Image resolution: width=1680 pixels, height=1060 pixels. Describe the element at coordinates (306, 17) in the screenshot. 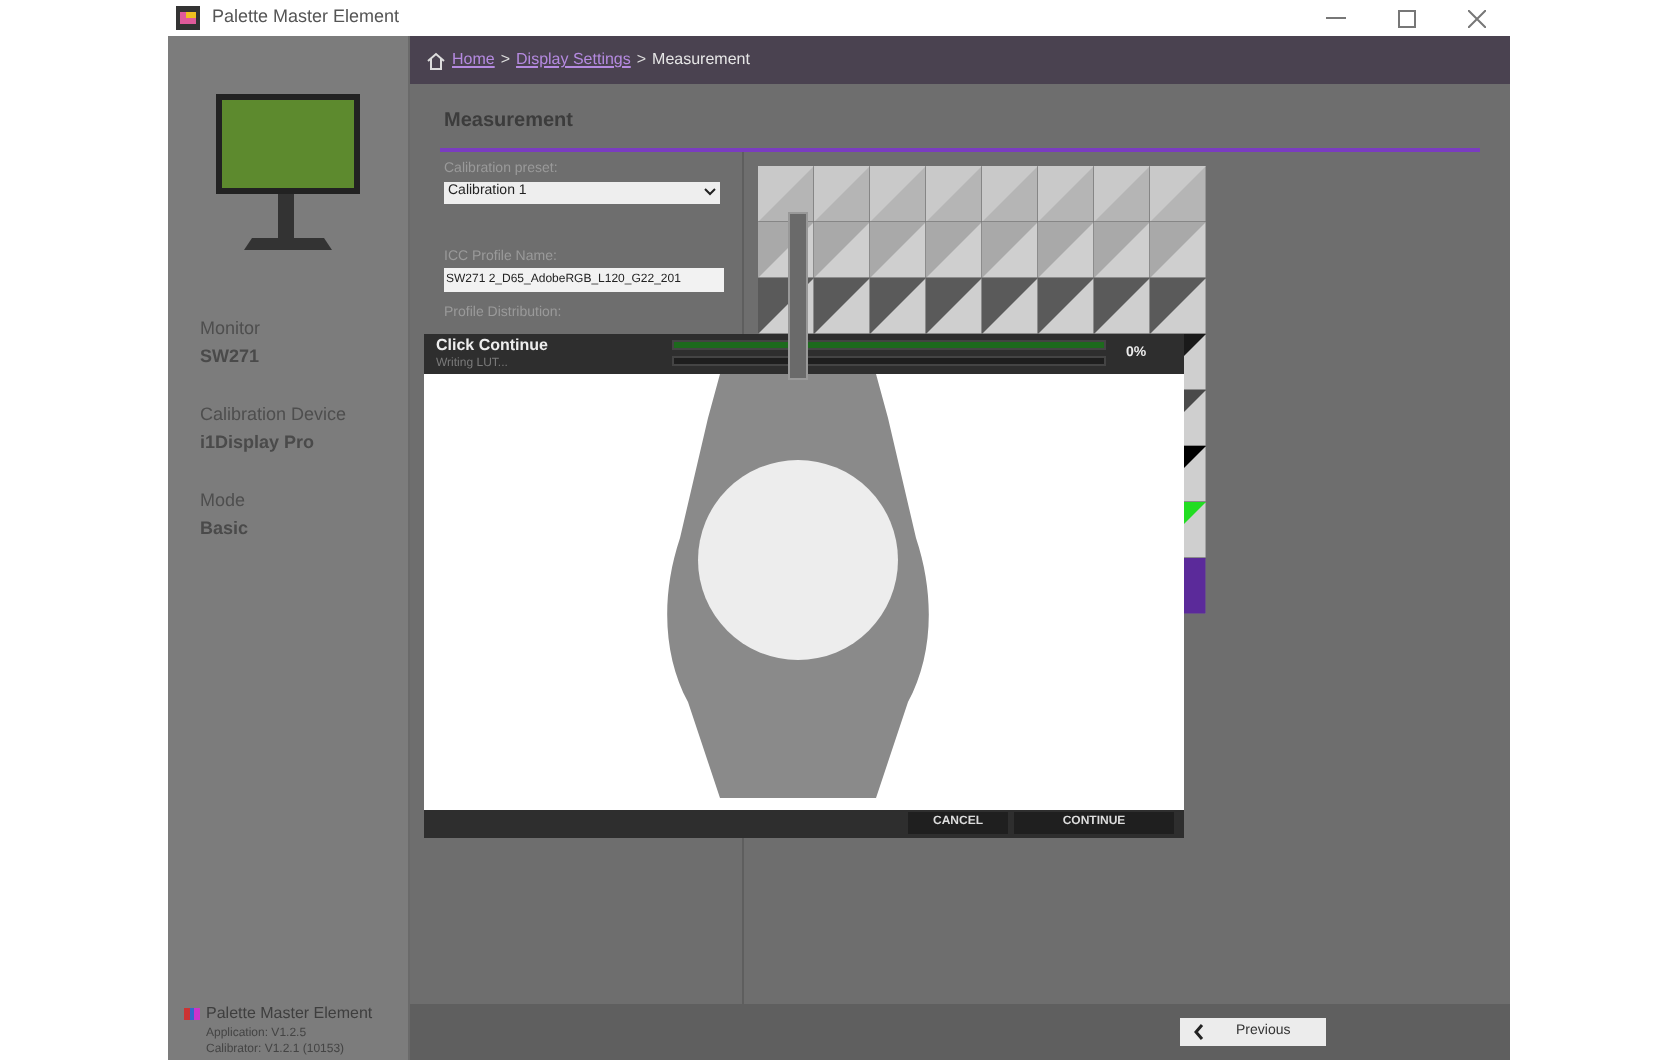

I see `window-title: Palette Master Element` at that location.